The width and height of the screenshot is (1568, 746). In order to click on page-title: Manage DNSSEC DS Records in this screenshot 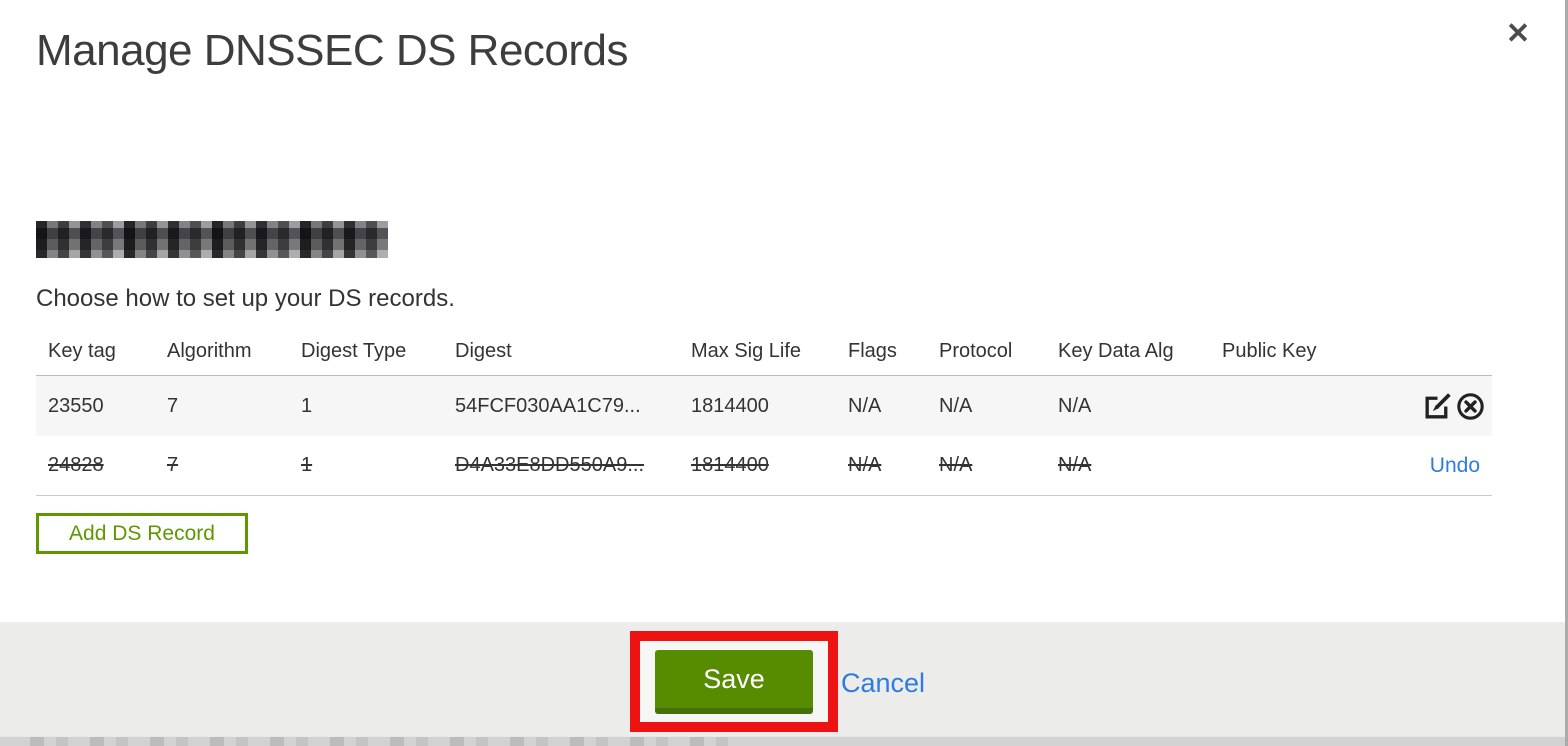, I will do `click(332, 50)`.